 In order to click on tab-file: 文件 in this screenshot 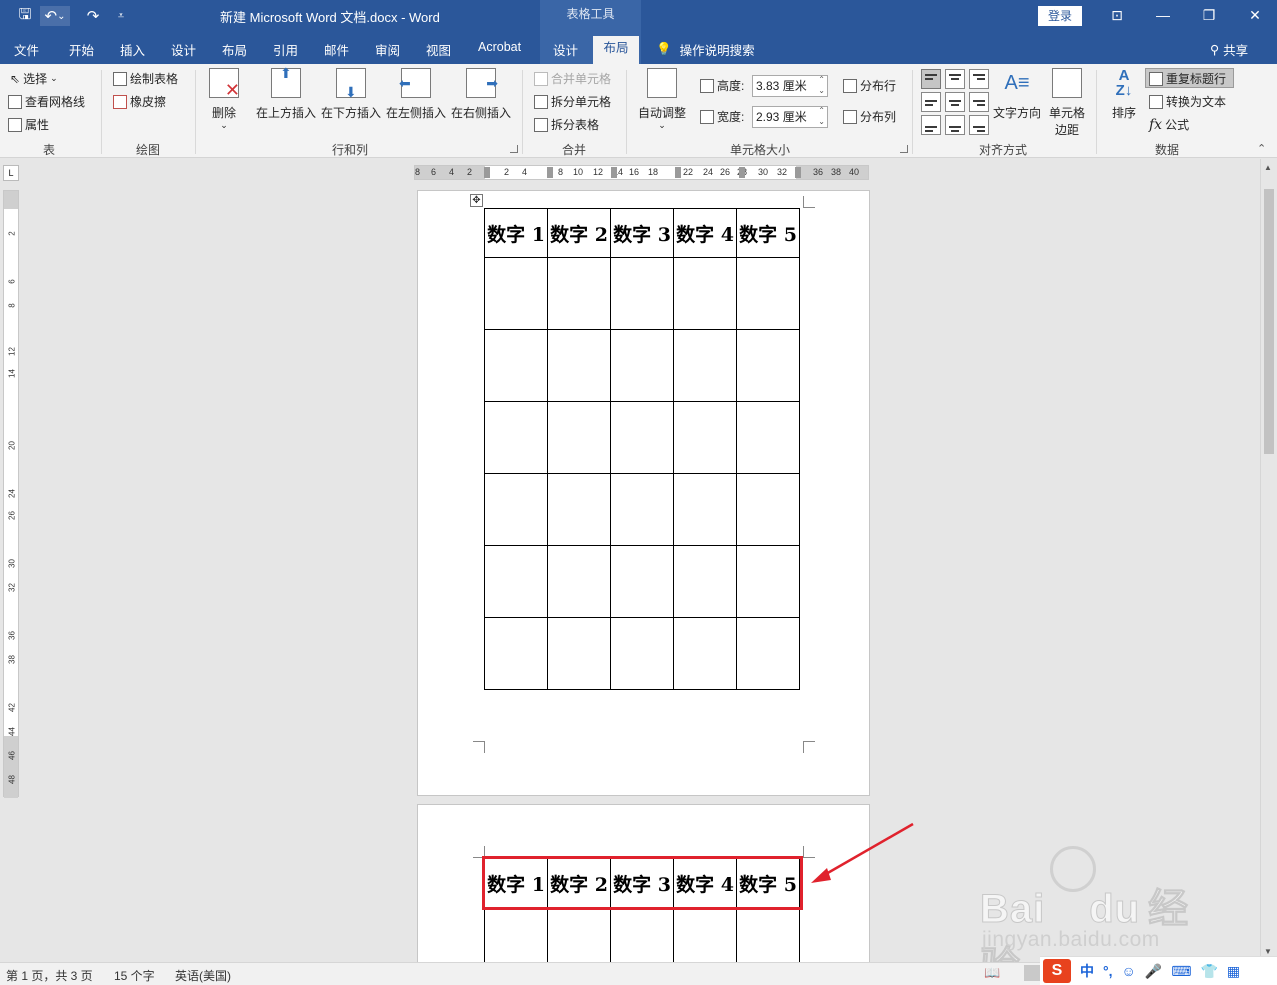, I will do `click(26, 49)`.